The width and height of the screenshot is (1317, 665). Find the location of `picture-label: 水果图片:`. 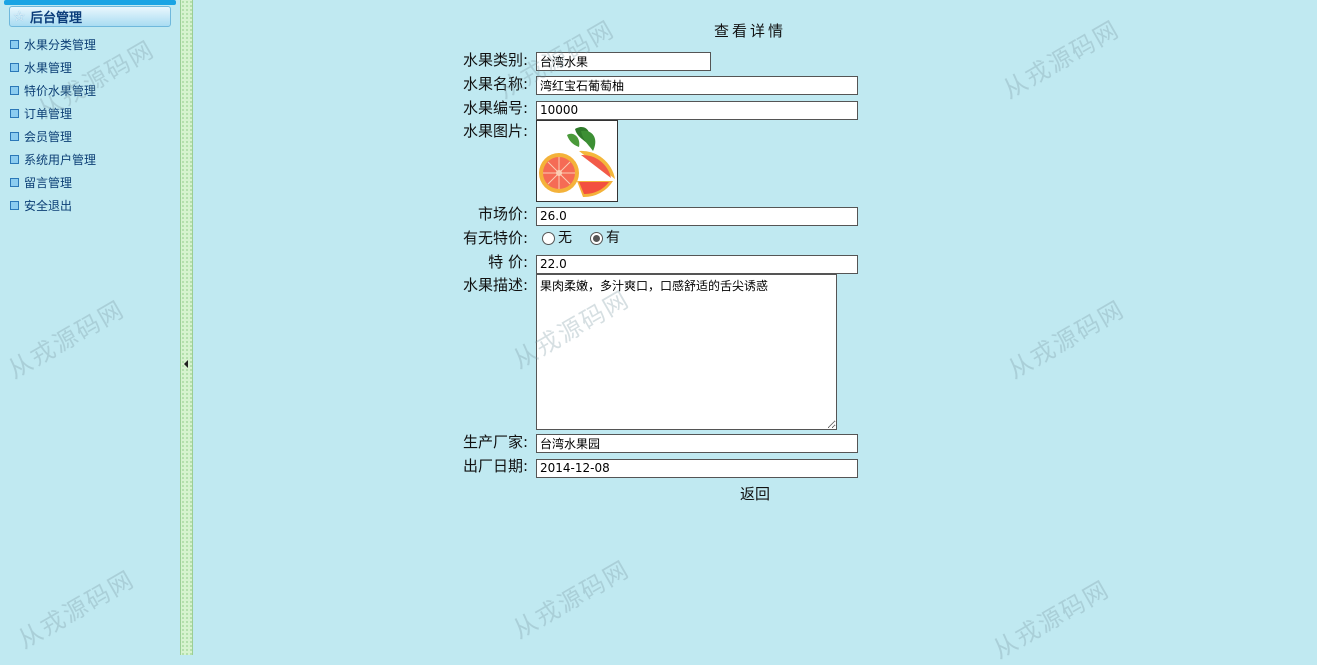

picture-label: 水果图片: is located at coordinates (495, 131).